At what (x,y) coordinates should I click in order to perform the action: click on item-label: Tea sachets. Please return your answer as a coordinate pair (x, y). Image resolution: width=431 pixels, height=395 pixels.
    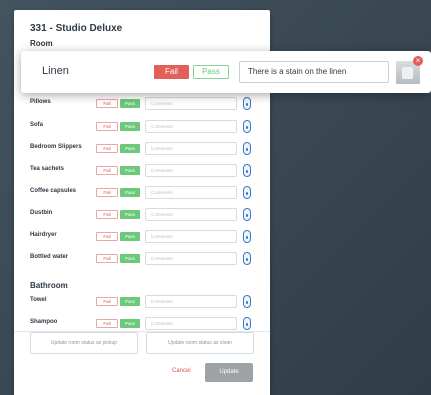
    Looking at the image, I should click on (47, 169).